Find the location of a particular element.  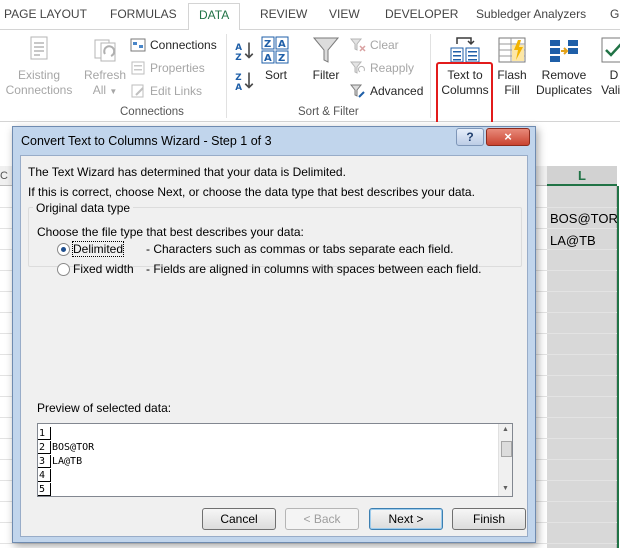

filter-label: Filter is located at coordinates (326, 75).